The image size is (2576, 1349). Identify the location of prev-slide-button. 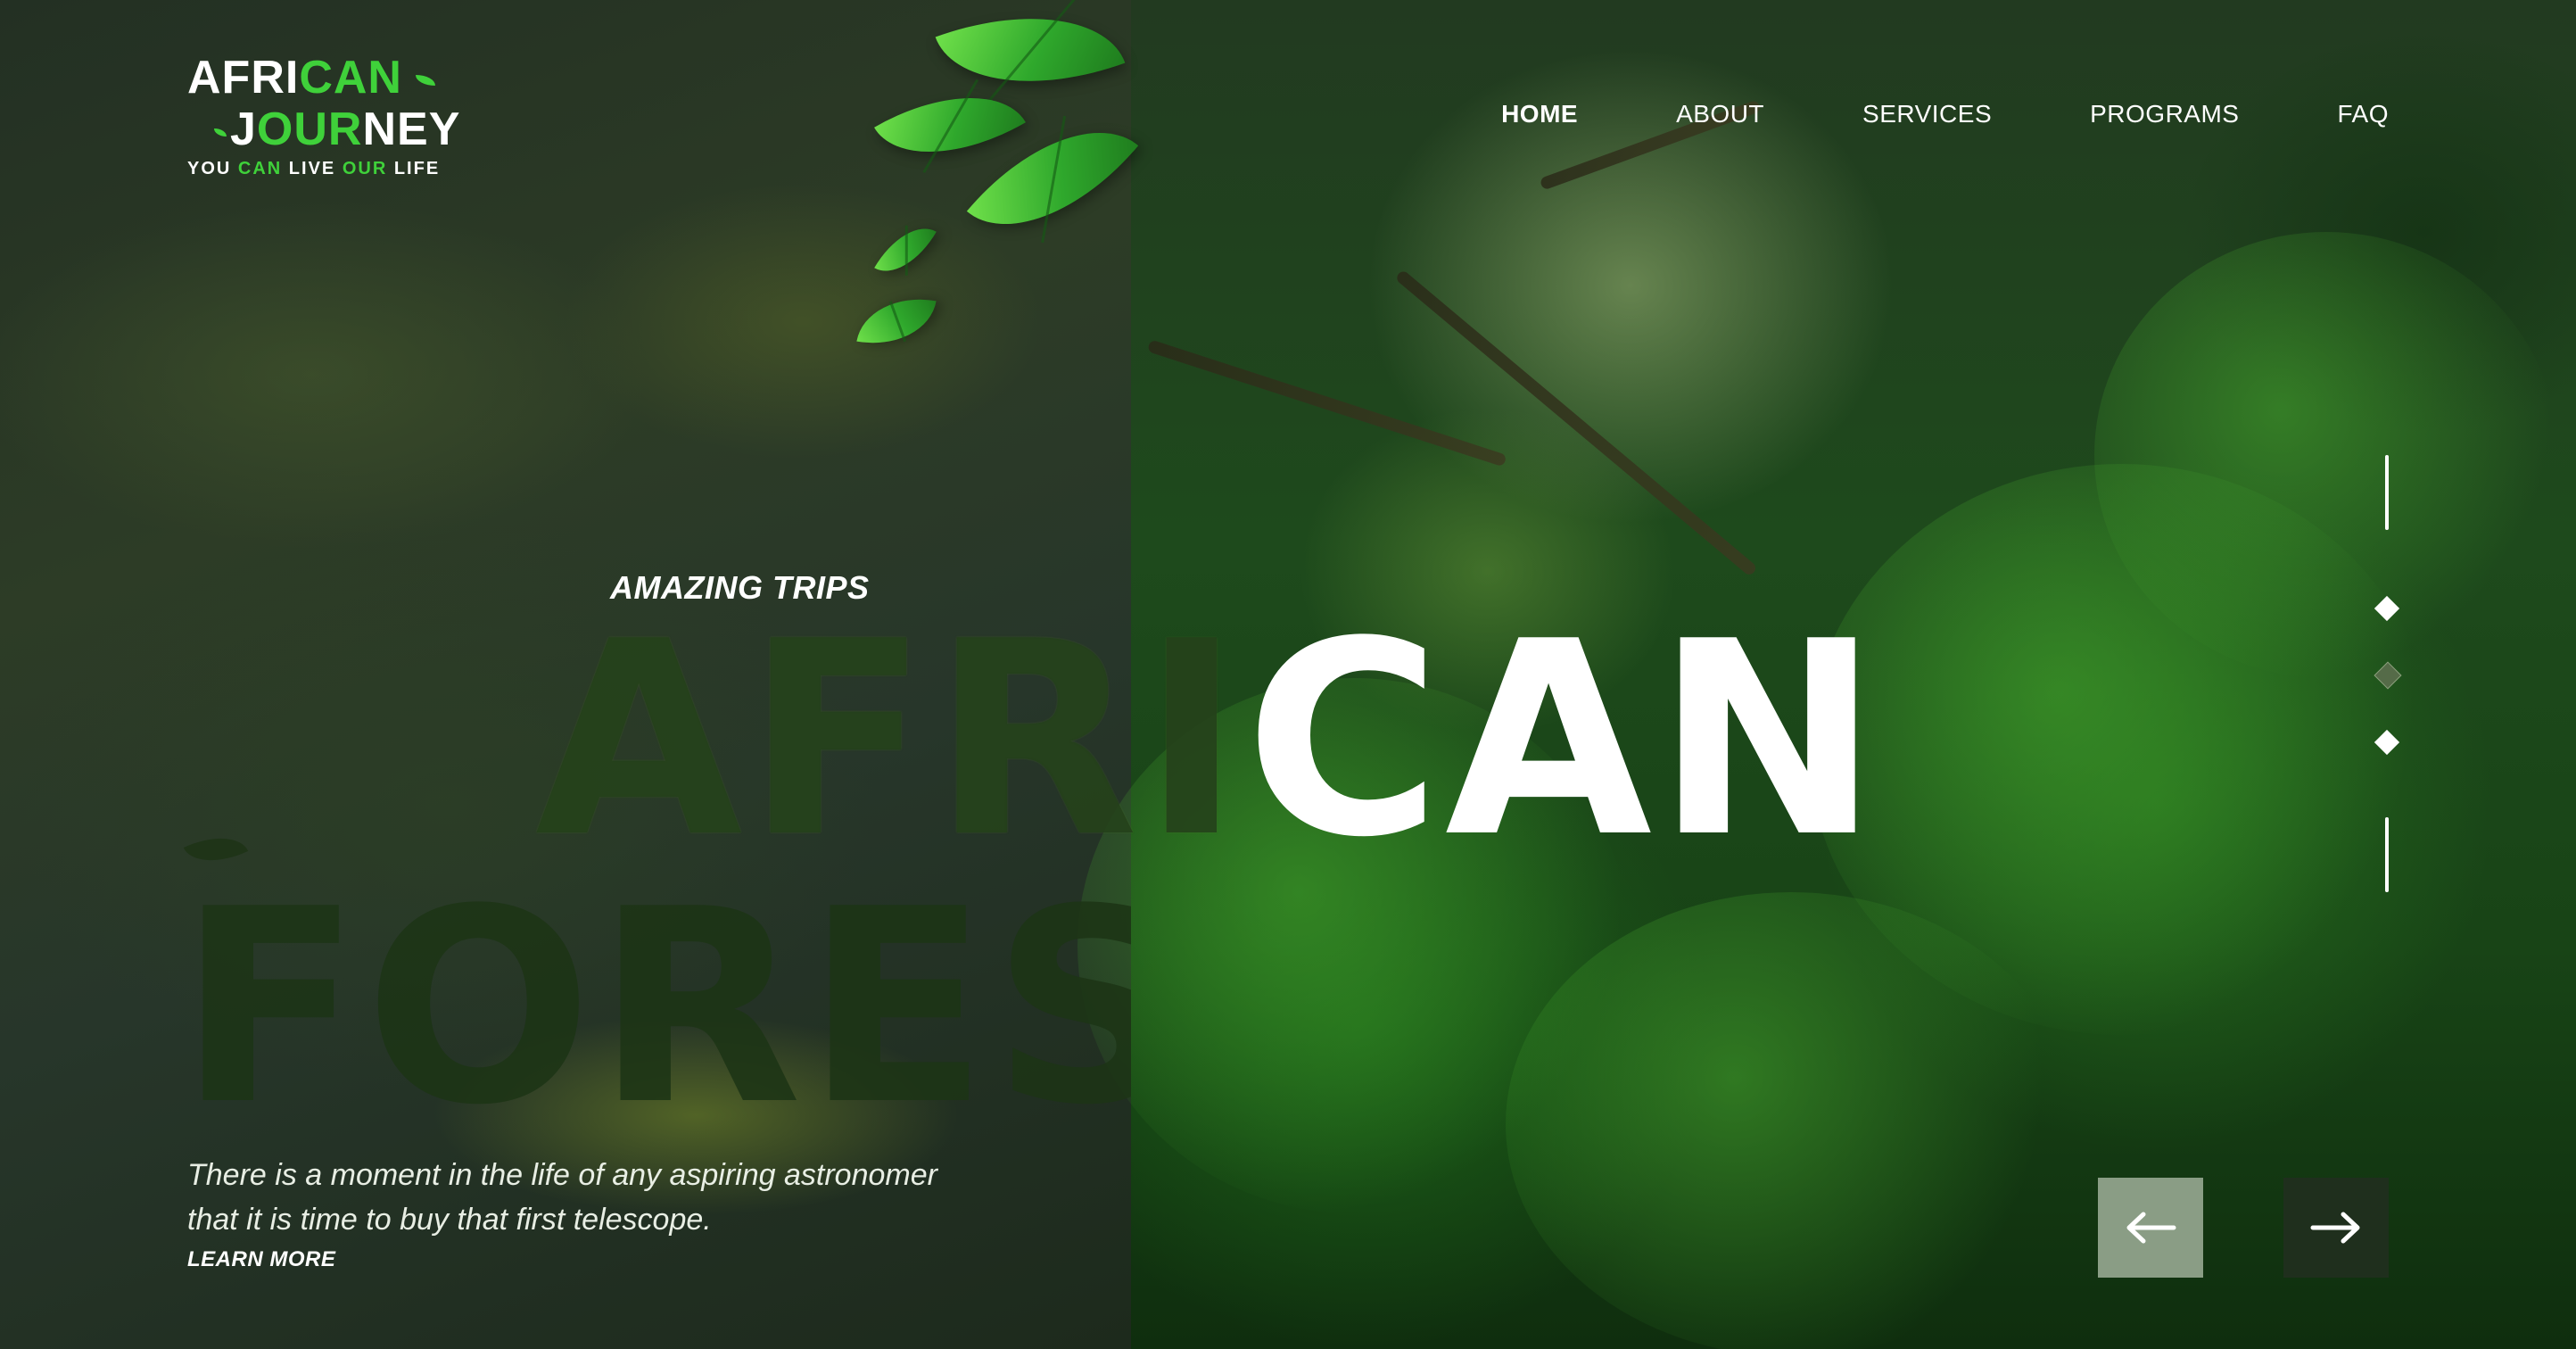
(2150, 1228).